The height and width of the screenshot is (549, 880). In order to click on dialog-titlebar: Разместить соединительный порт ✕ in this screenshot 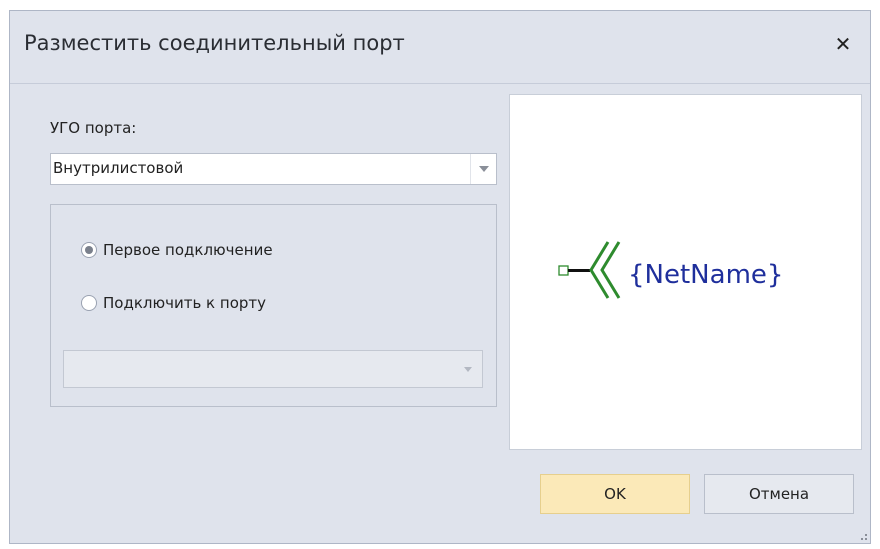, I will do `click(440, 47)`.